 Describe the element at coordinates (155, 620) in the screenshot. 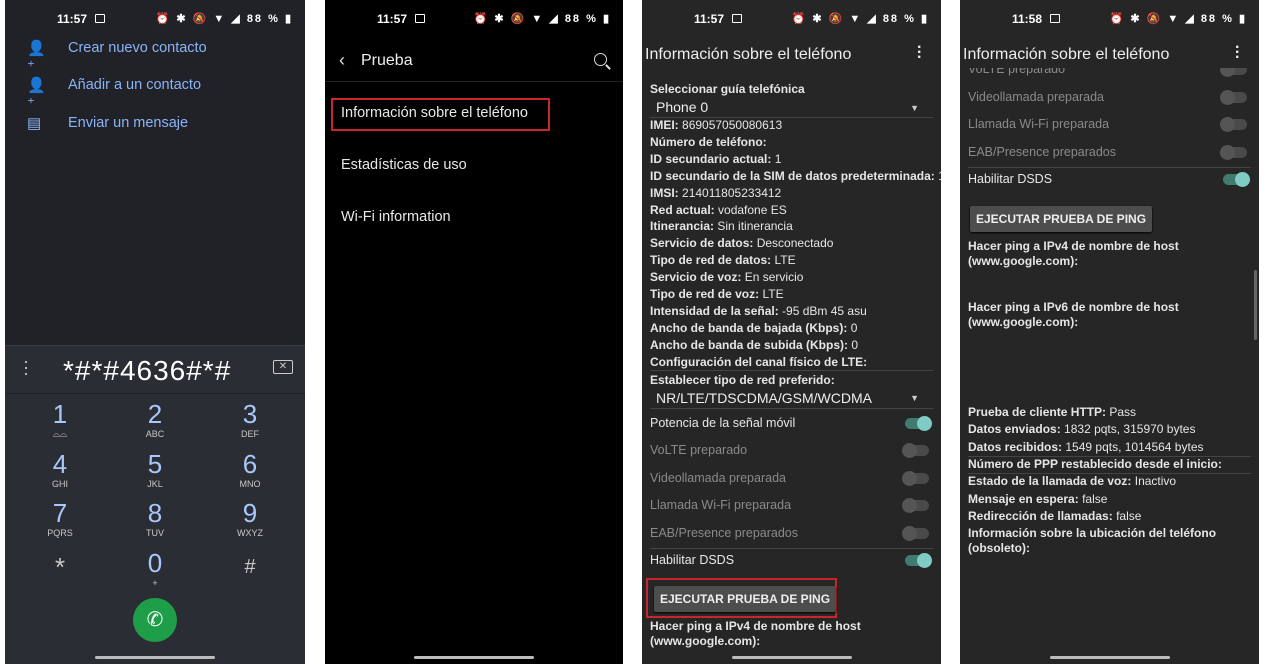

I see `call-button: ✆` at that location.